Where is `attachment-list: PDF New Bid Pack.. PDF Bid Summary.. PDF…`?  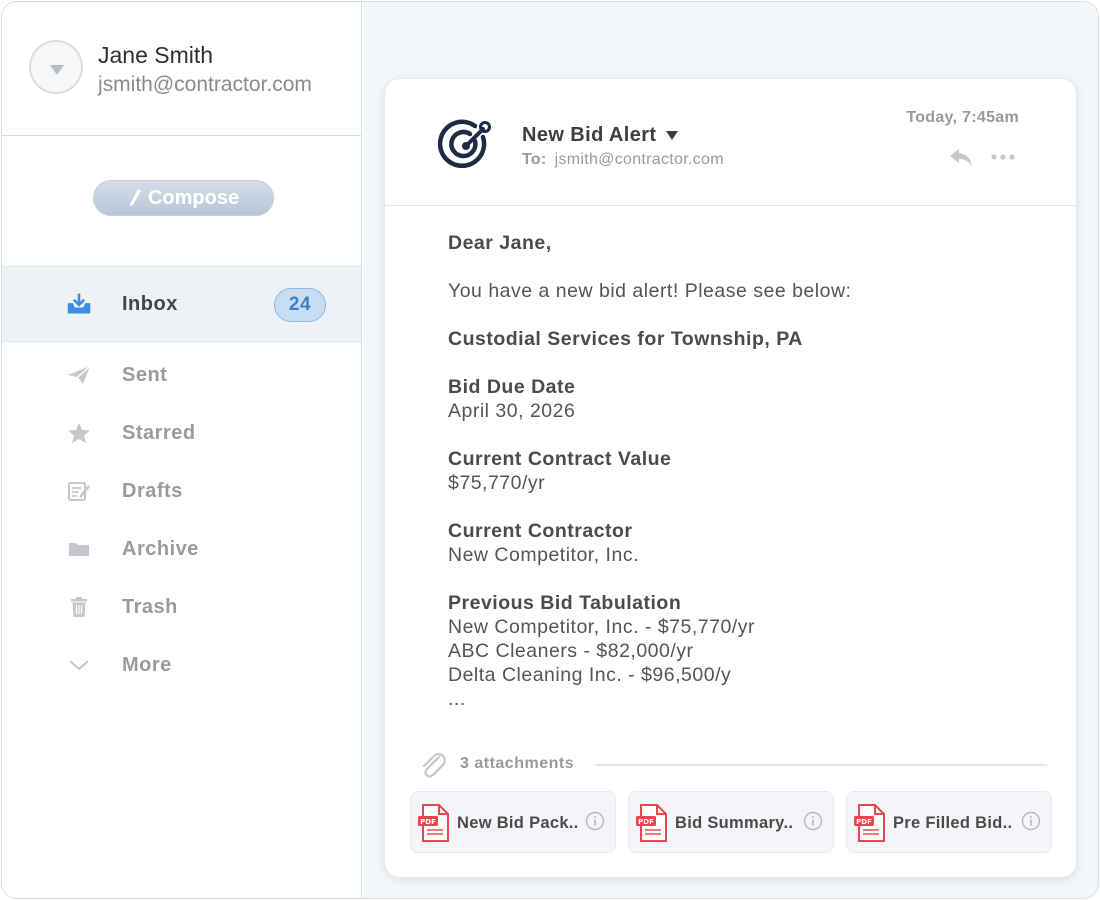
attachment-list: PDF New Bid Pack.. PDF Bid Summary.. PDF… is located at coordinates (735, 822).